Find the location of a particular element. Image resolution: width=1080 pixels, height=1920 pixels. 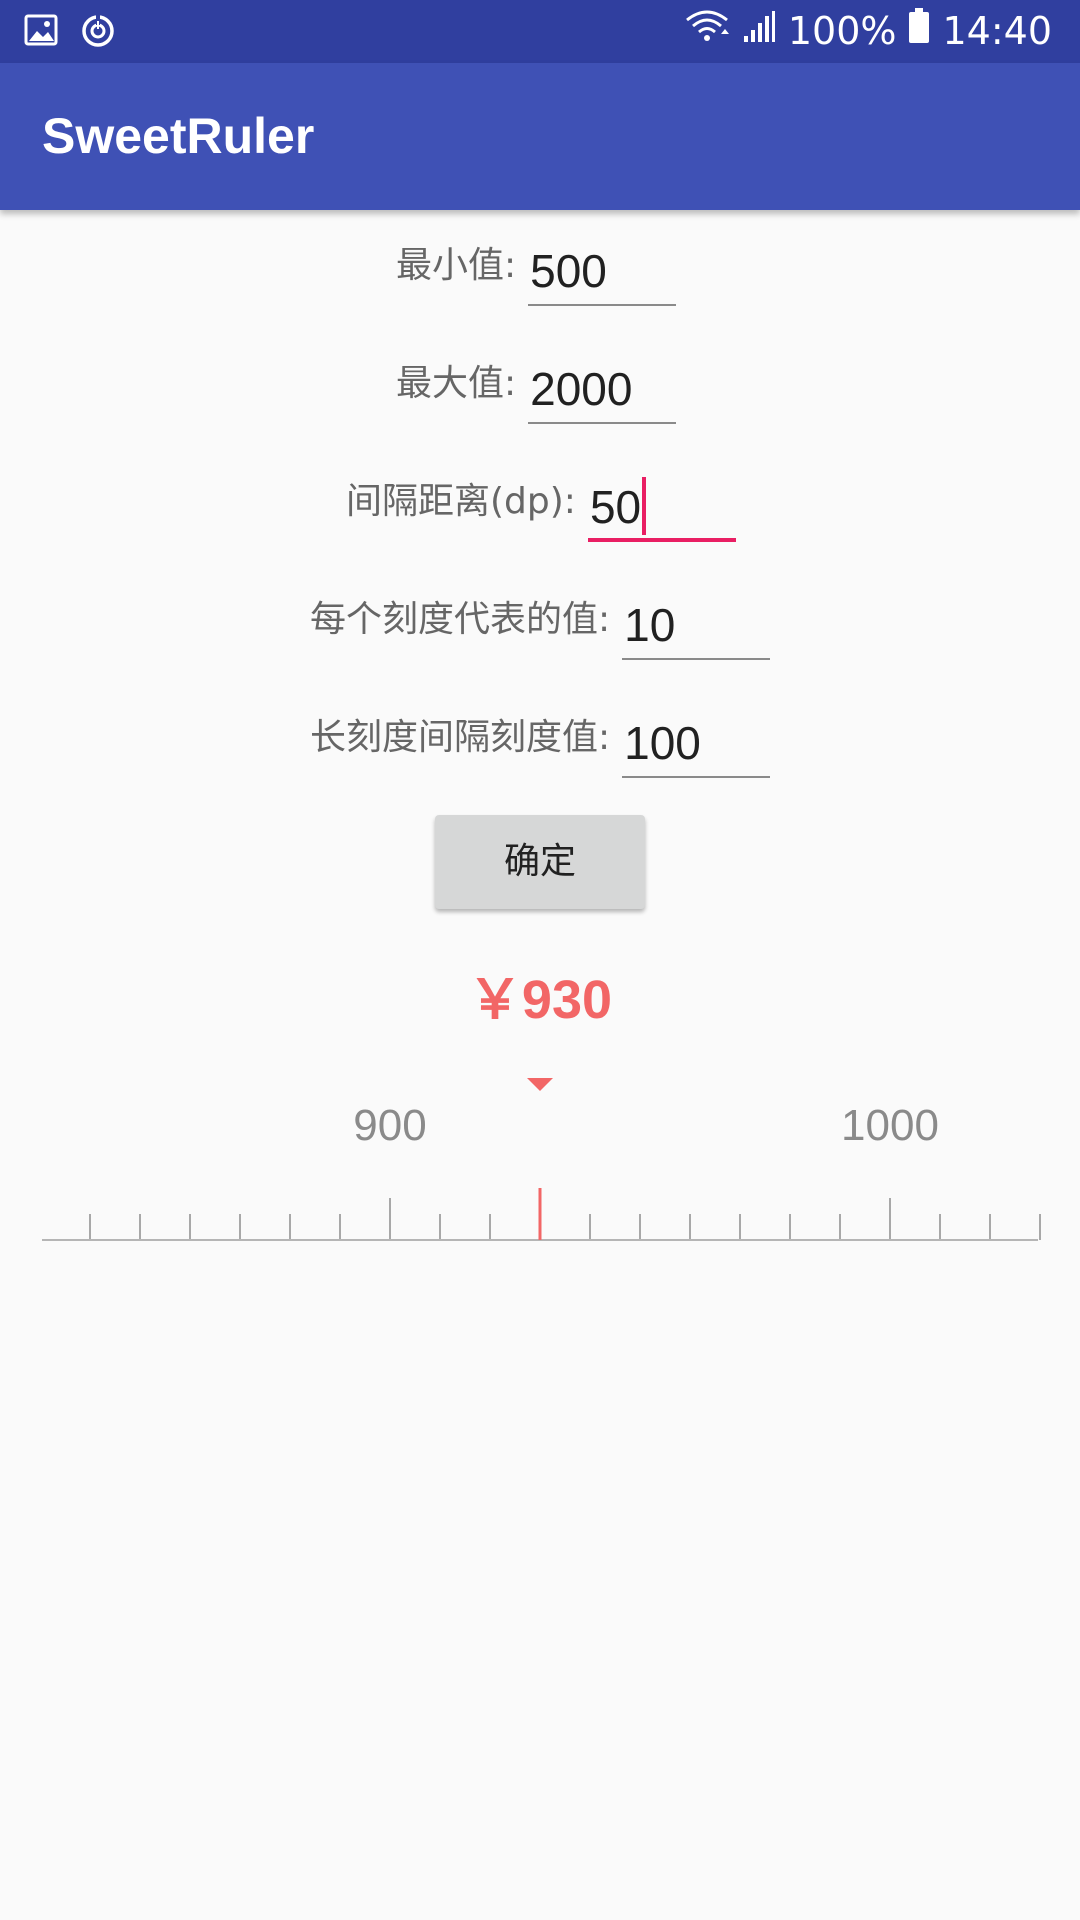

app-bar: SweetRuler is located at coordinates (540, 136).